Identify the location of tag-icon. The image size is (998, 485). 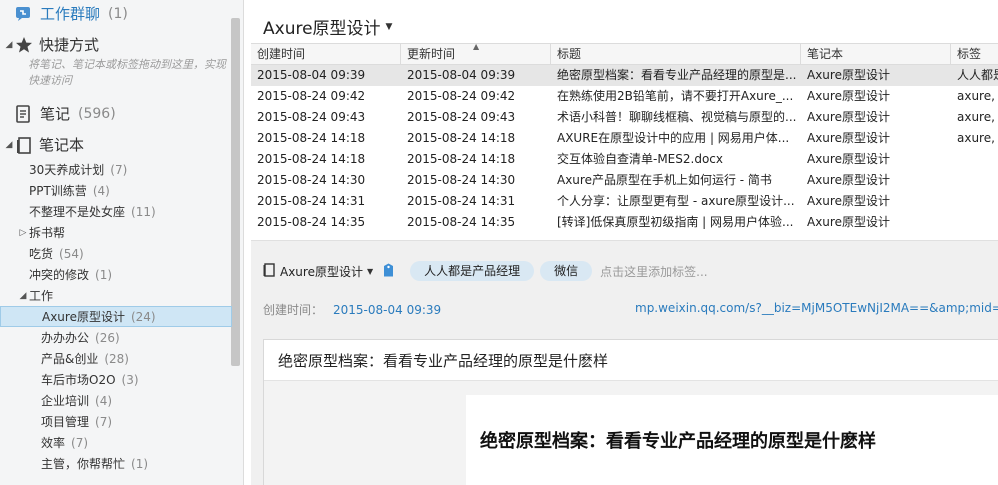
(388, 271).